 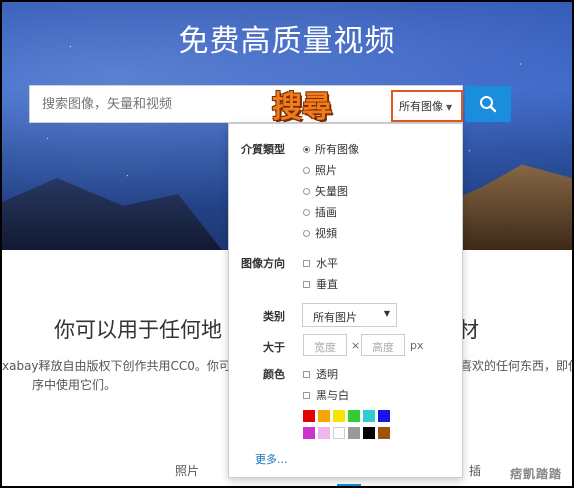 I want to click on category-select-value: 所有图片, so click(x=335, y=317).